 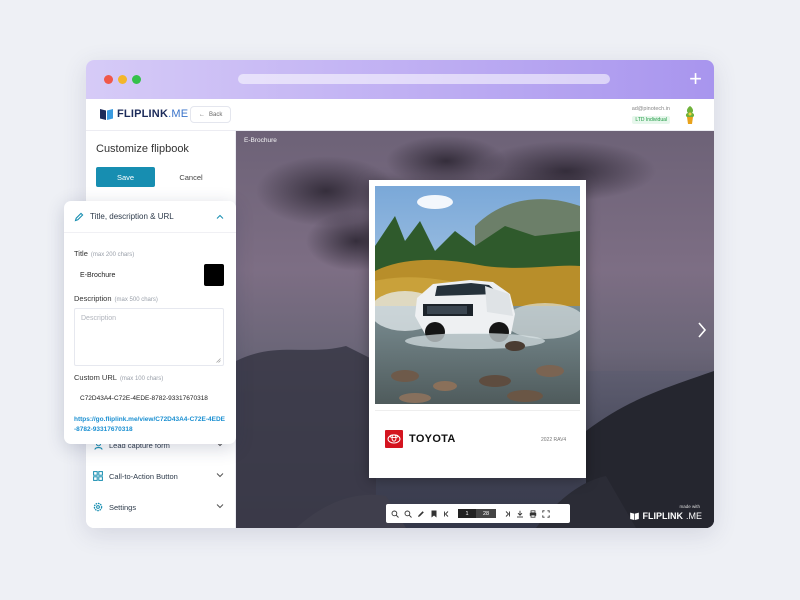 I want to click on page-divider, so click(x=477, y=410).